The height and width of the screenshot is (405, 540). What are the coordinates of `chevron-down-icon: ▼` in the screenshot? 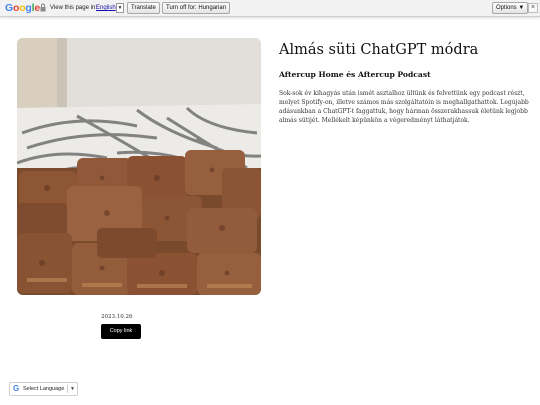 It's located at (72, 389).